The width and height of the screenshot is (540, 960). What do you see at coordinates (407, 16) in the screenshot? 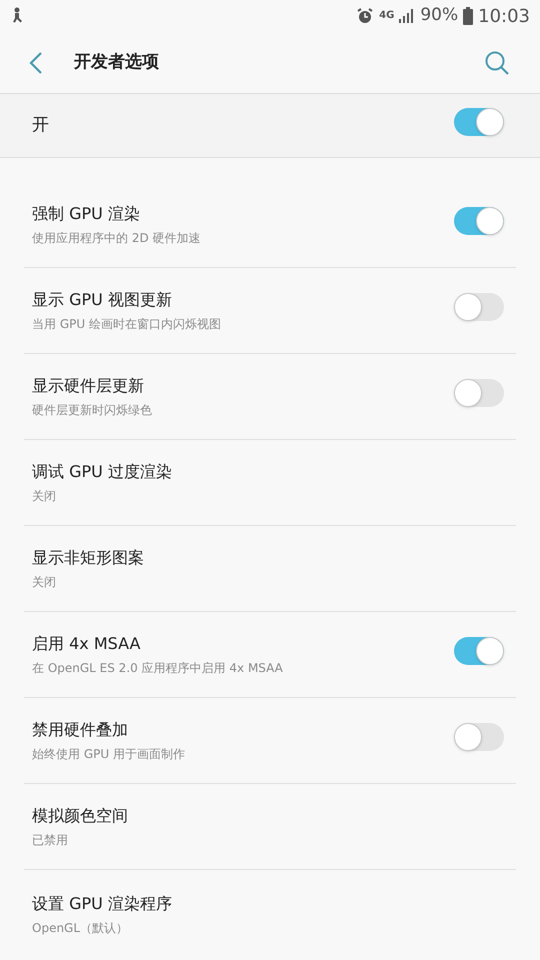
I see `signal-icon` at bounding box center [407, 16].